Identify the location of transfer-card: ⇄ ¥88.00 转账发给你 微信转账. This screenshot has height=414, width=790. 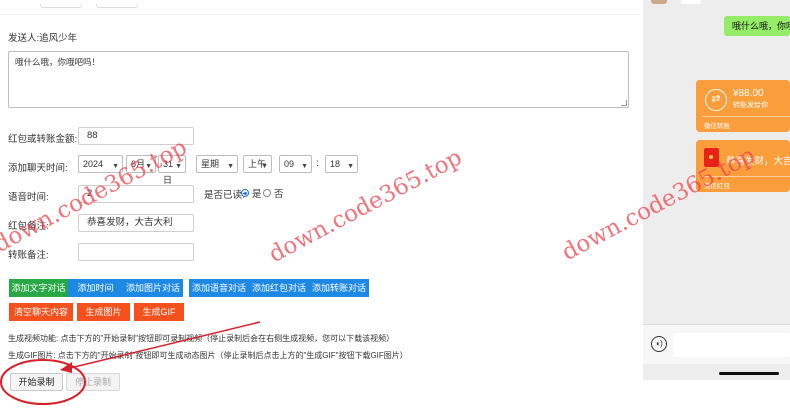
(743, 106).